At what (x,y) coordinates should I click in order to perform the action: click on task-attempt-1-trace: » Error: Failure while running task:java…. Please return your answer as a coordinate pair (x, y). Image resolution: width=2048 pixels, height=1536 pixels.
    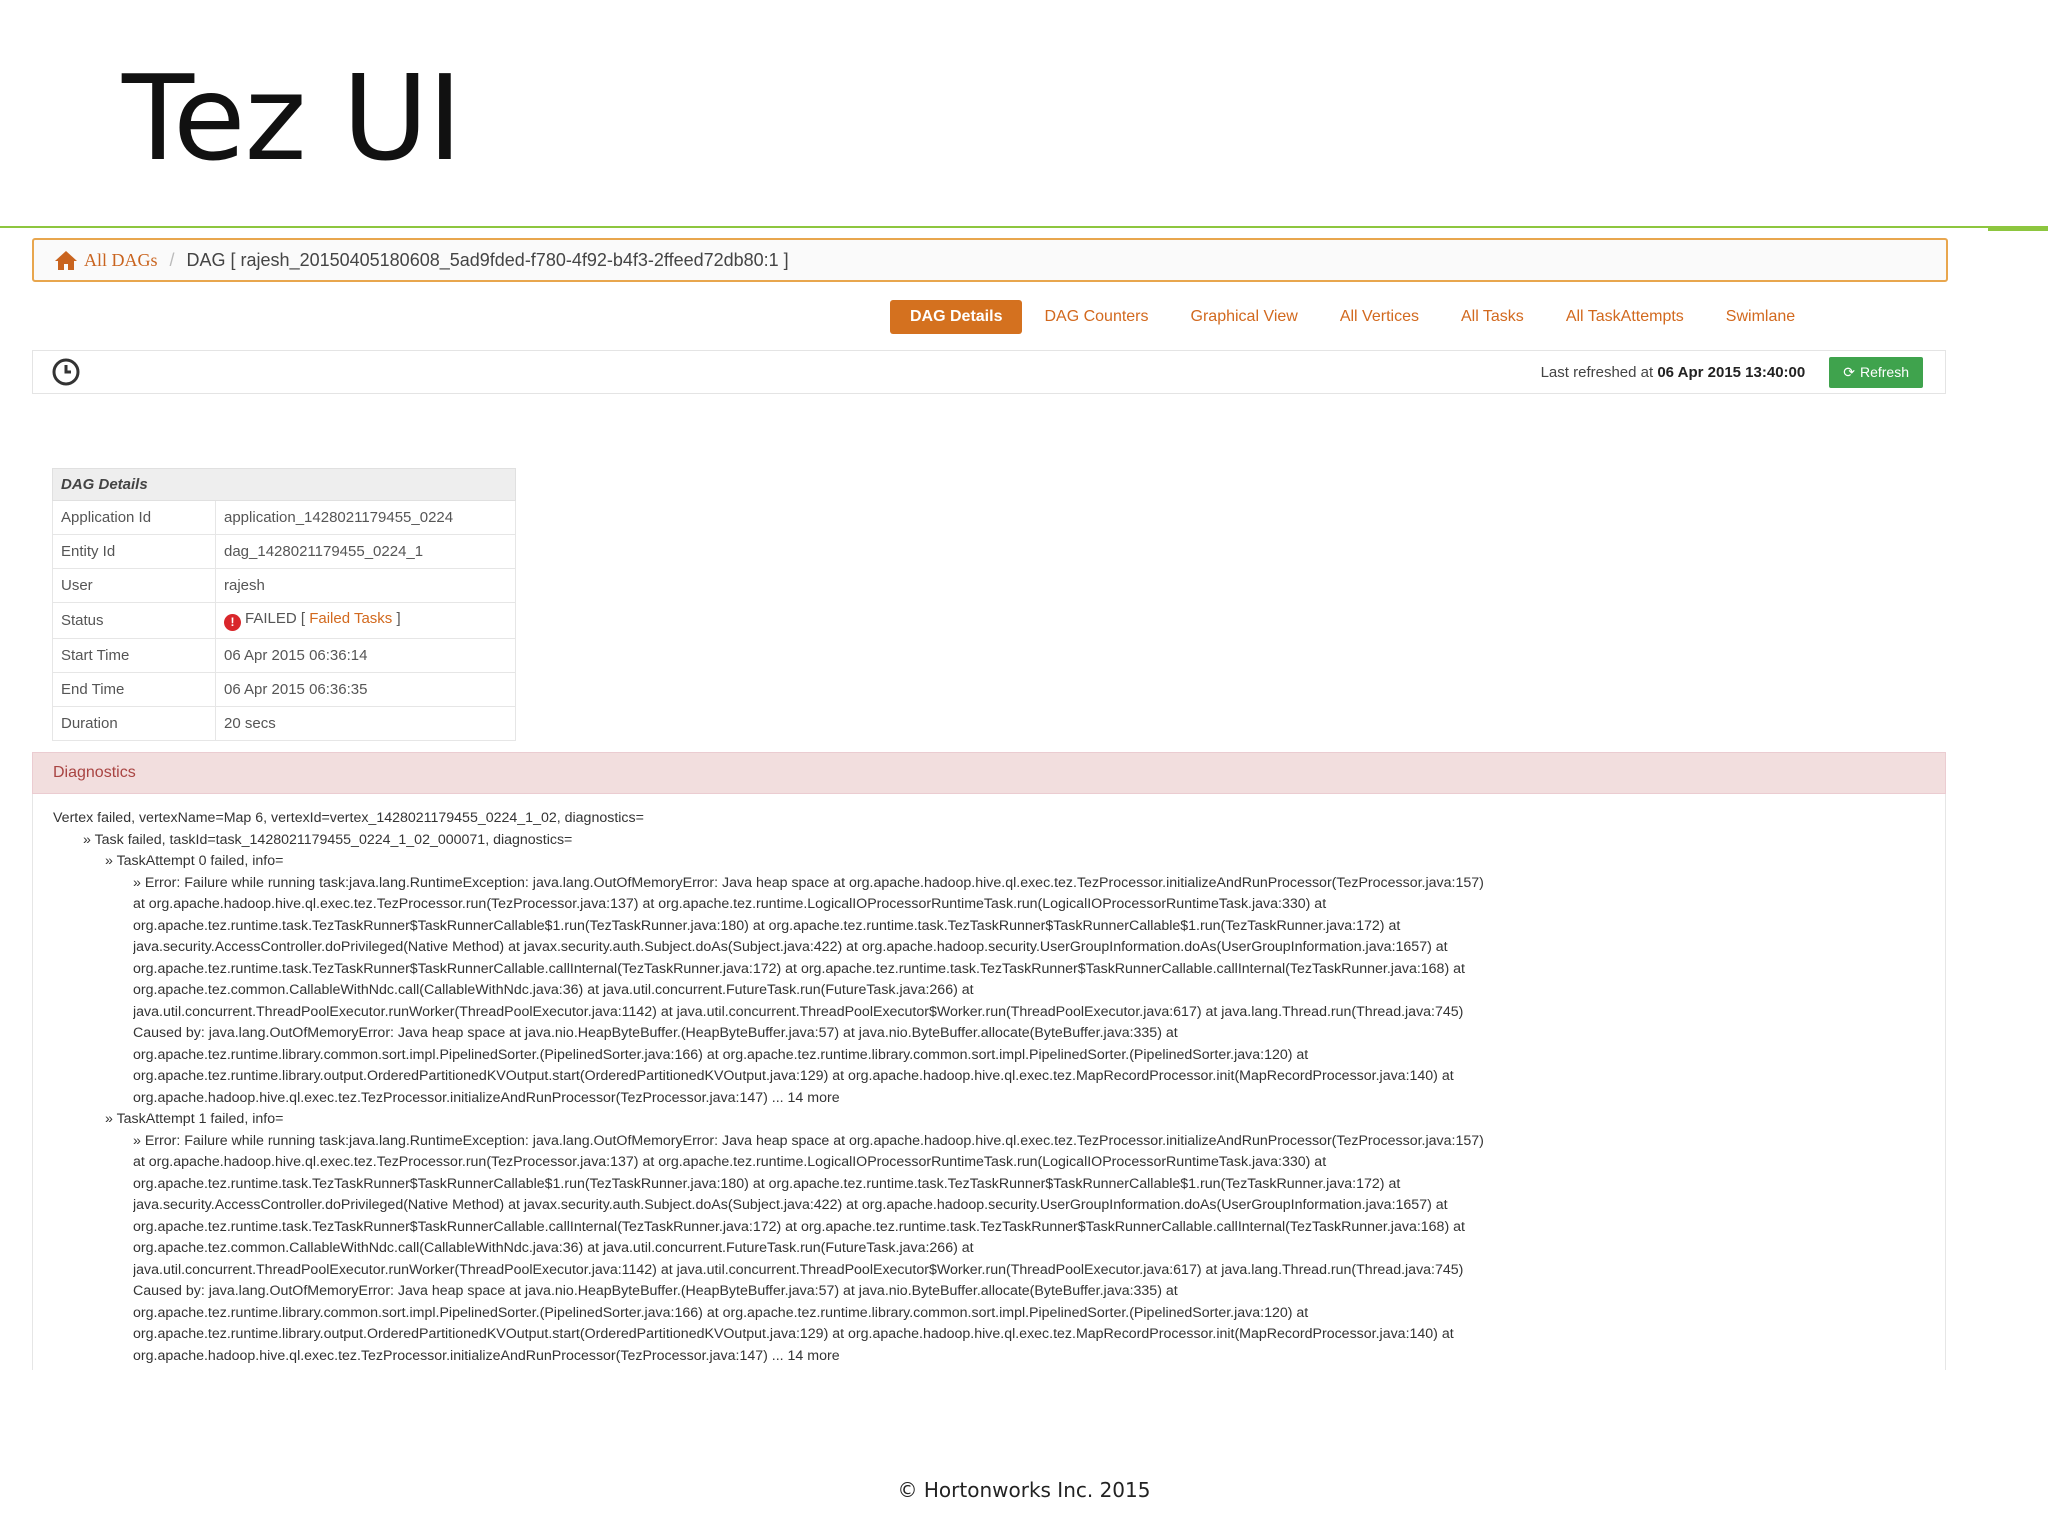
    Looking at the image, I should click on (989, 1249).